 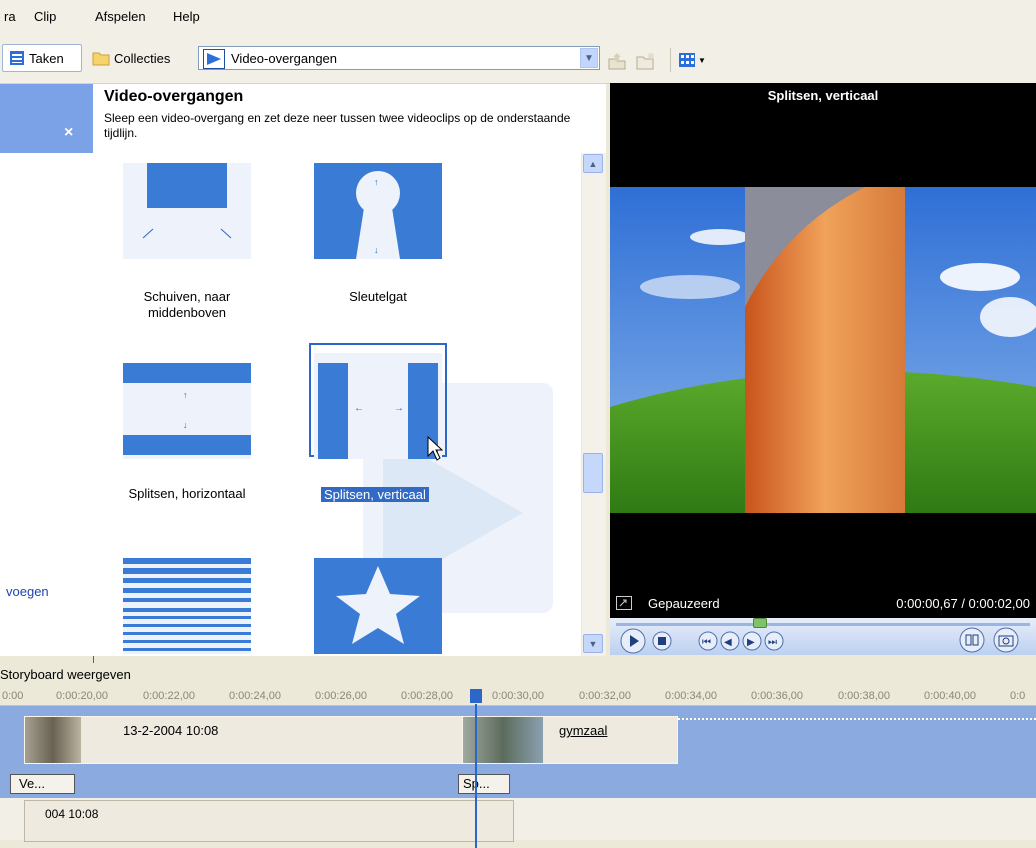 I want to click on preview-title: Splitsen, verticaal, so click(x=823, y=95).